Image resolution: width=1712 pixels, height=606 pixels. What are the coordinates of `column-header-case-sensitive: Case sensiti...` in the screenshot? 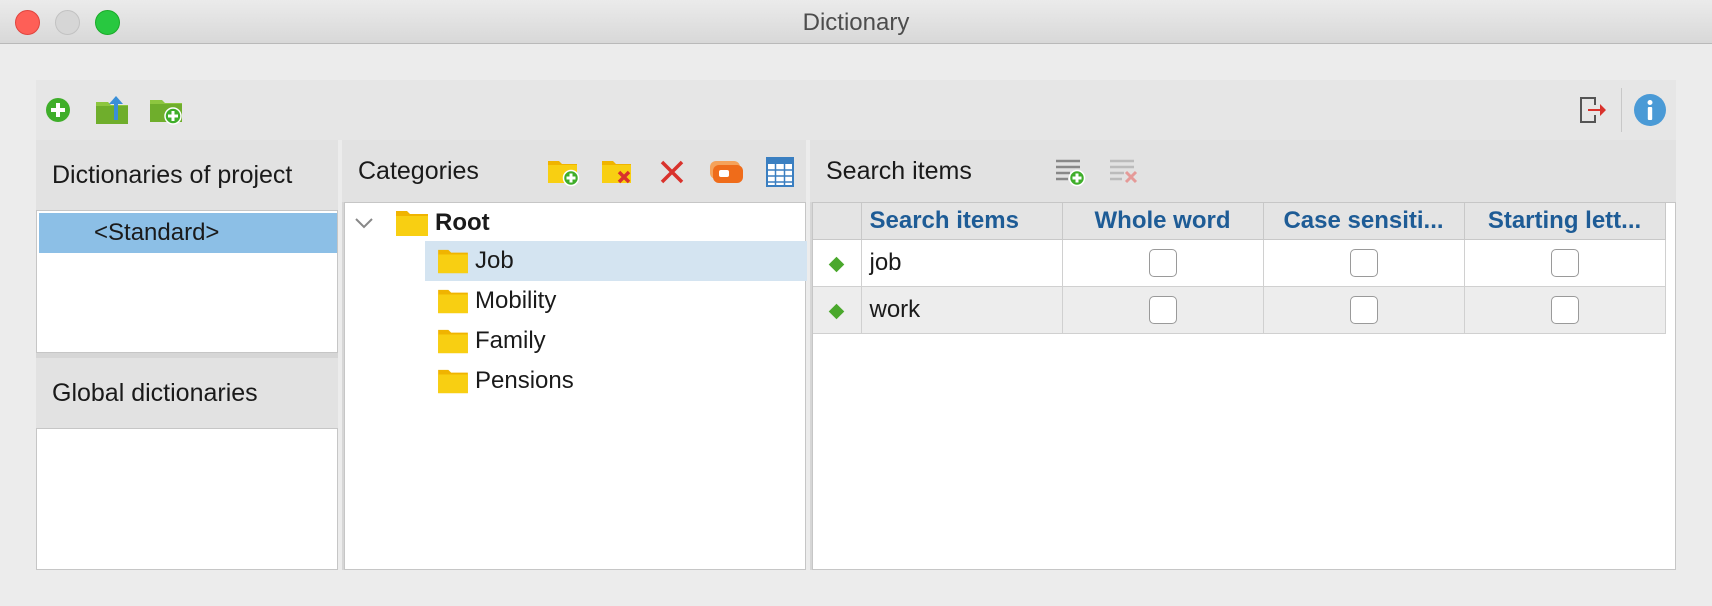 It's located at (1364, 221).